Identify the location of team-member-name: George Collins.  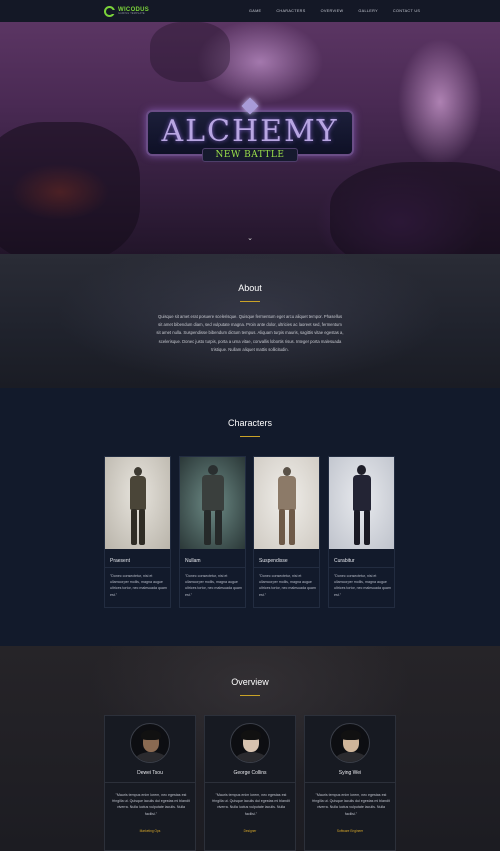
(250, 773).